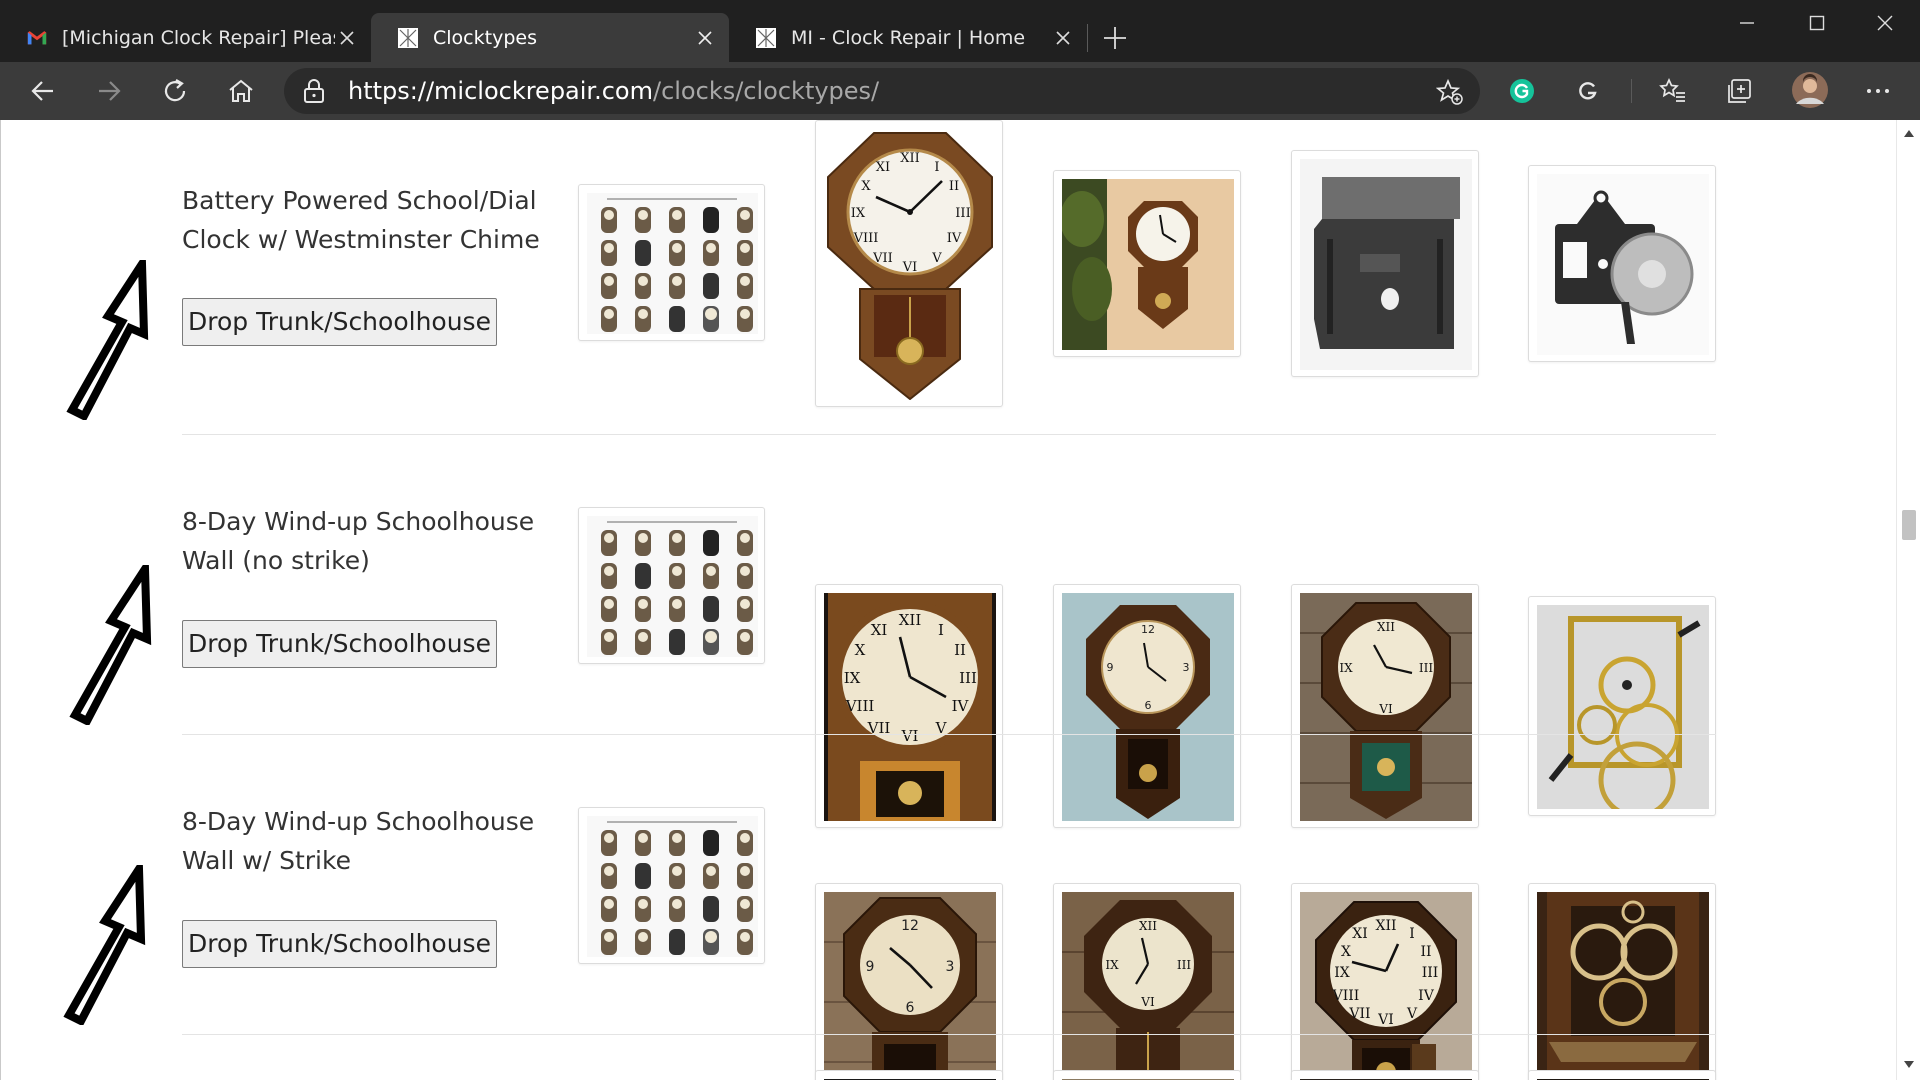  What do you see at coordinates (500, 91) in the screenshot?
I see `url-host: https://miclockrepair.com` at bounding box center [500, 91].